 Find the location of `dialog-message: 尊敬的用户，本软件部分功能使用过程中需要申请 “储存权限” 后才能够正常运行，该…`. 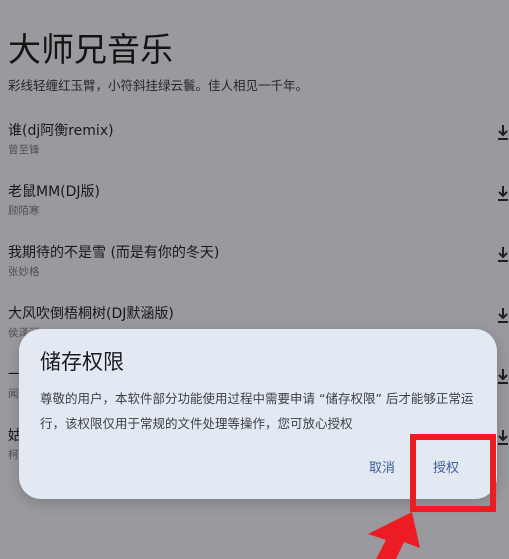

dialog-message: 尊敬的用户，本软件部分功能使用过程中需要申请 “储存权限” 后才能够正常运行，该… is located at coordinates (257, 411).